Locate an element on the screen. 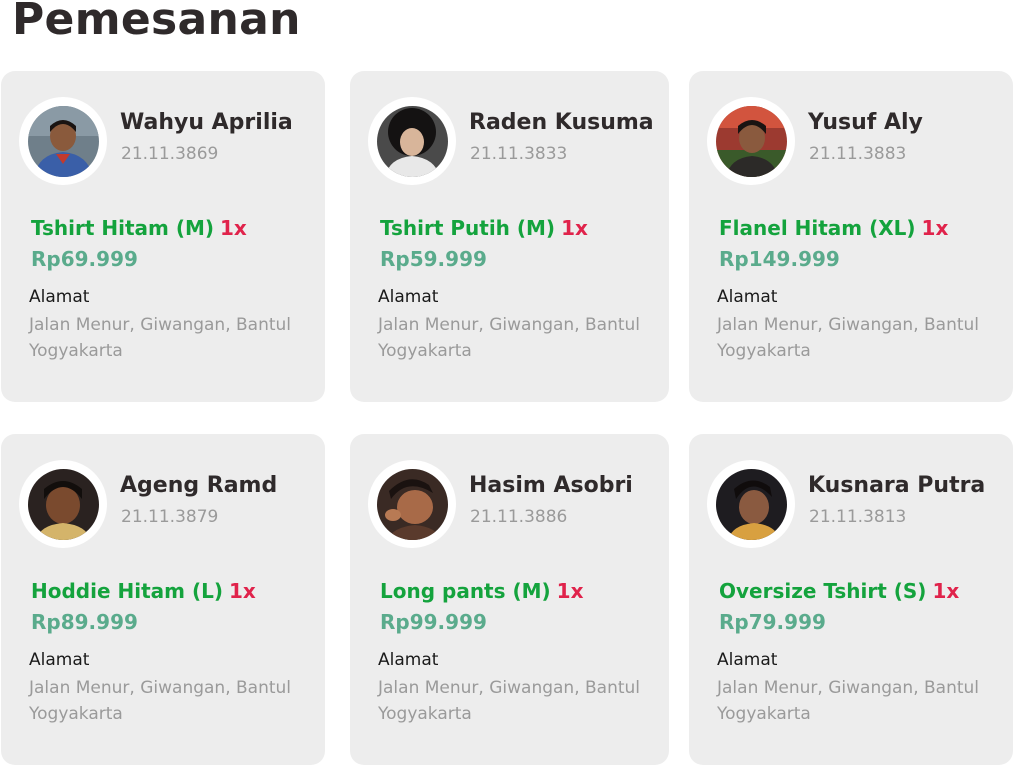  customer-name: Wahyu Aprilia is located at coordinates (206, 122).